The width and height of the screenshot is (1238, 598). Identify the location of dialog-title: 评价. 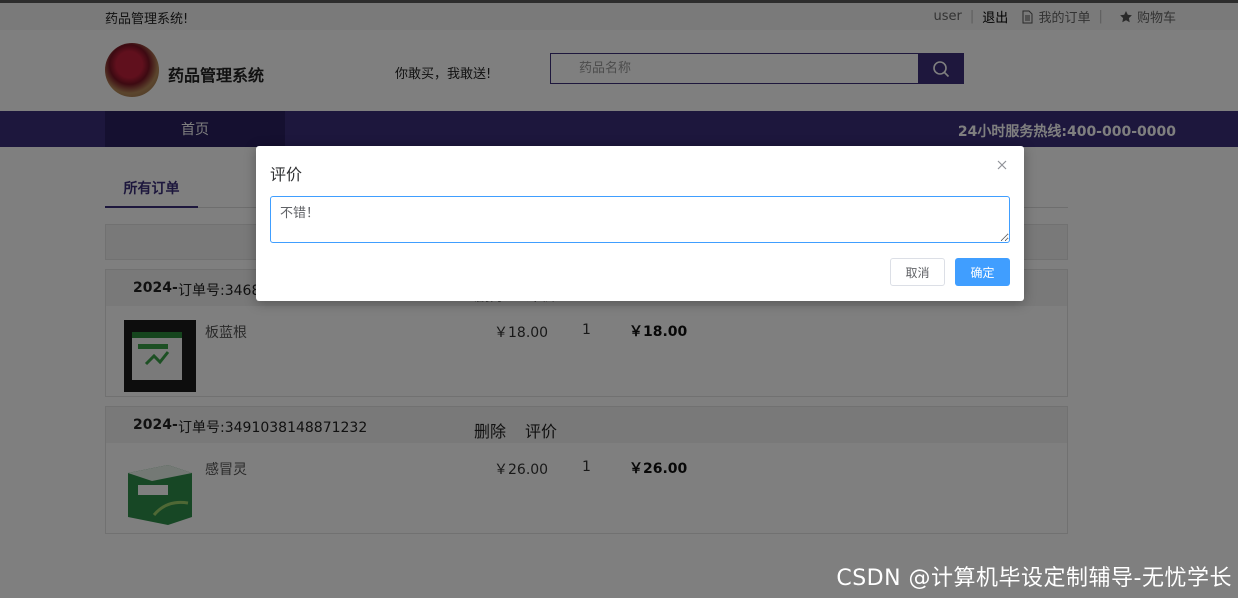
(286, 174).